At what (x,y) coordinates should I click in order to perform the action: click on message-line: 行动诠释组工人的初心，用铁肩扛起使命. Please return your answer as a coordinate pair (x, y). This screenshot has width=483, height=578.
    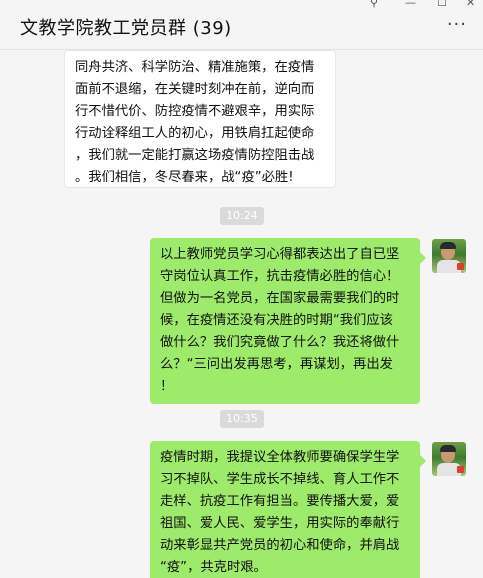
    Looking at the image, I should click on (195, 133).